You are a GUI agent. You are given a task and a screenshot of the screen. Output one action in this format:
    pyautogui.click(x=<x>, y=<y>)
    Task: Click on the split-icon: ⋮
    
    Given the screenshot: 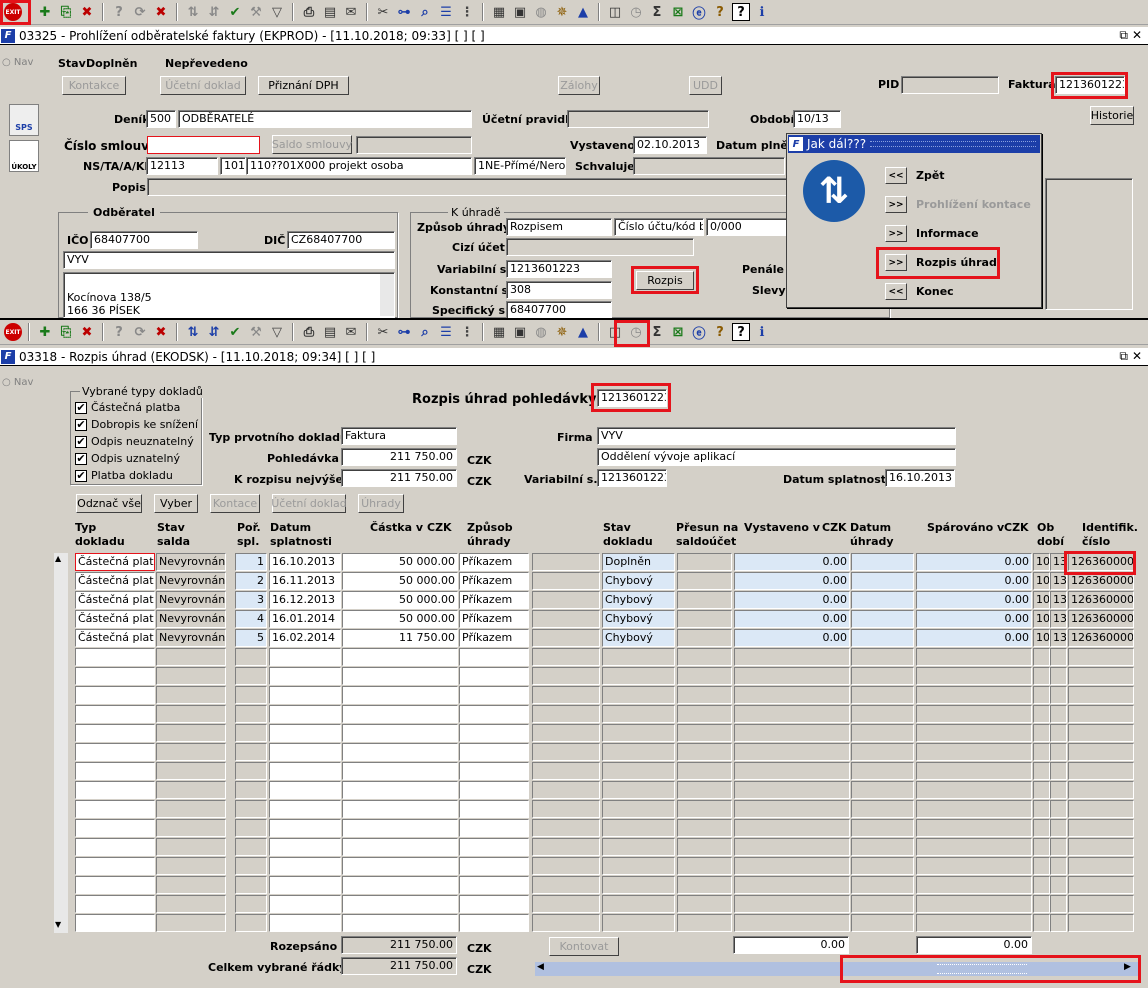 What is the action you would take?
    pyautogui.click(x=467, y=12)
    